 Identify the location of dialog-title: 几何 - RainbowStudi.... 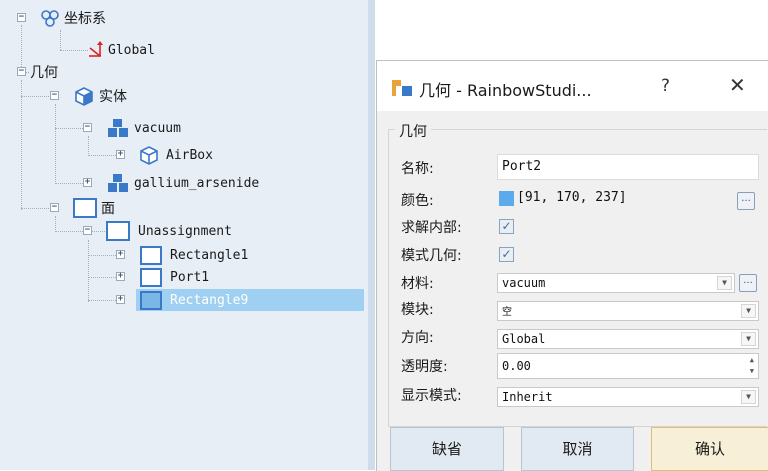
(505, 90).